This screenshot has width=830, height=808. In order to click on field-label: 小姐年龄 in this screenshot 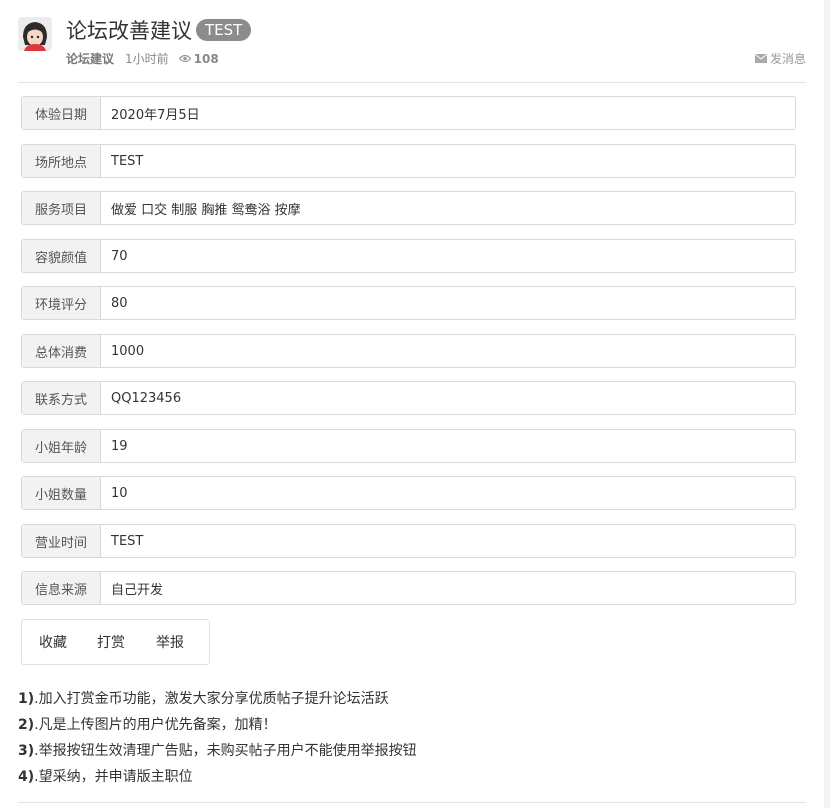, I will do `click(61, 446)`.